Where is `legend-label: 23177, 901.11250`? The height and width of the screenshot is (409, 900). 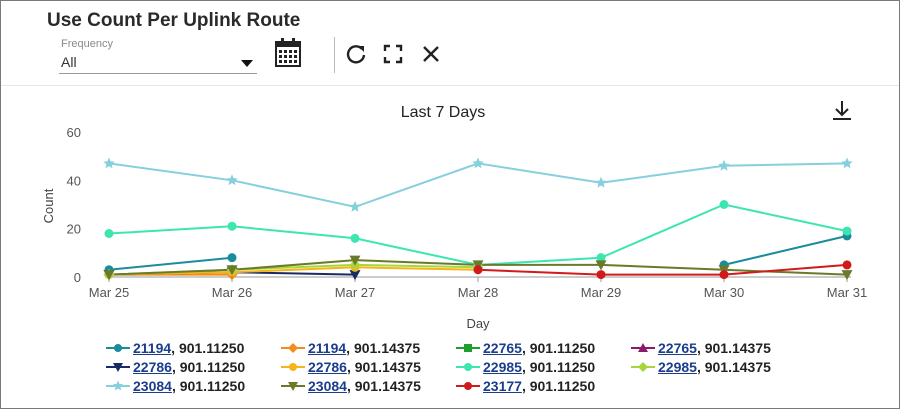 legend-label: 23177, 901.11250 is located at coordinates (539, 386).